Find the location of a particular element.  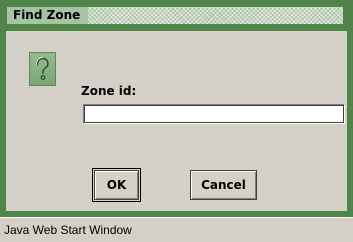

zone-id-label: Zone id: is located at coordinates (109, 91).